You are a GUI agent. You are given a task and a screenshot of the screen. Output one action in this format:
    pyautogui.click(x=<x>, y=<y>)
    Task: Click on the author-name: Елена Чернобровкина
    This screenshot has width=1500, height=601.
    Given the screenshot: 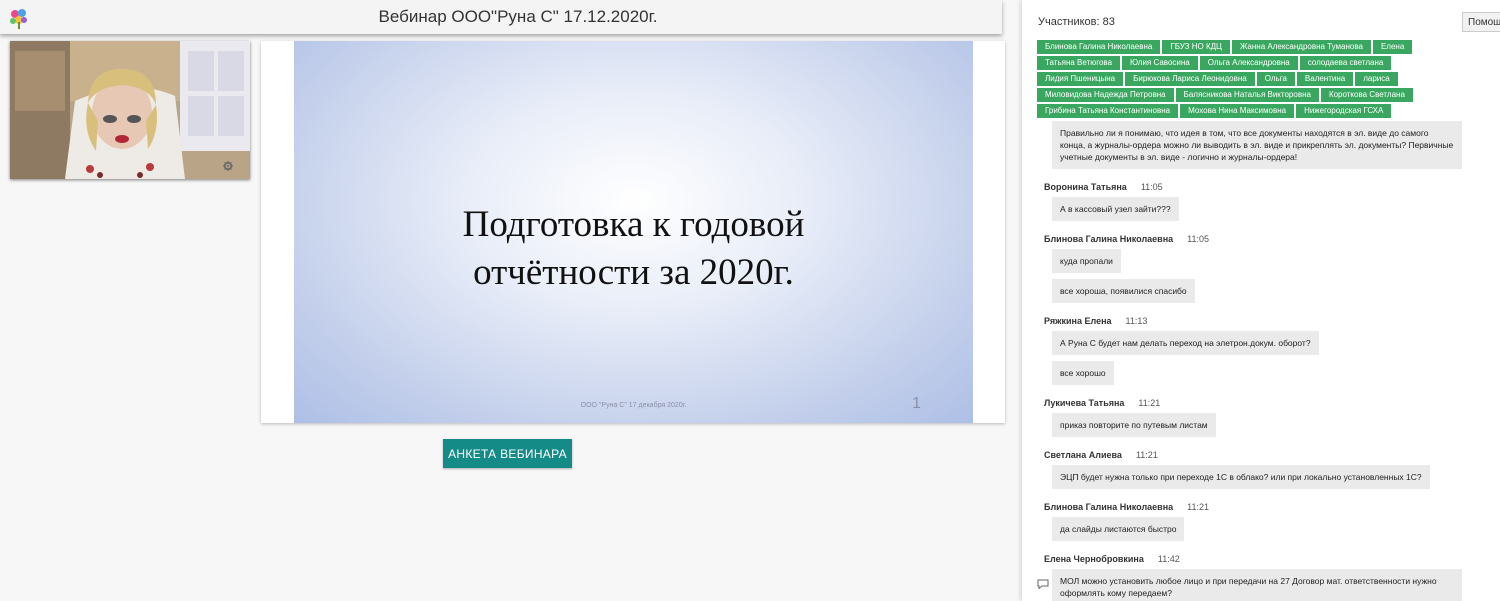 What is the action you would take?
    pyautogui.click(x=1094, y=559)
    